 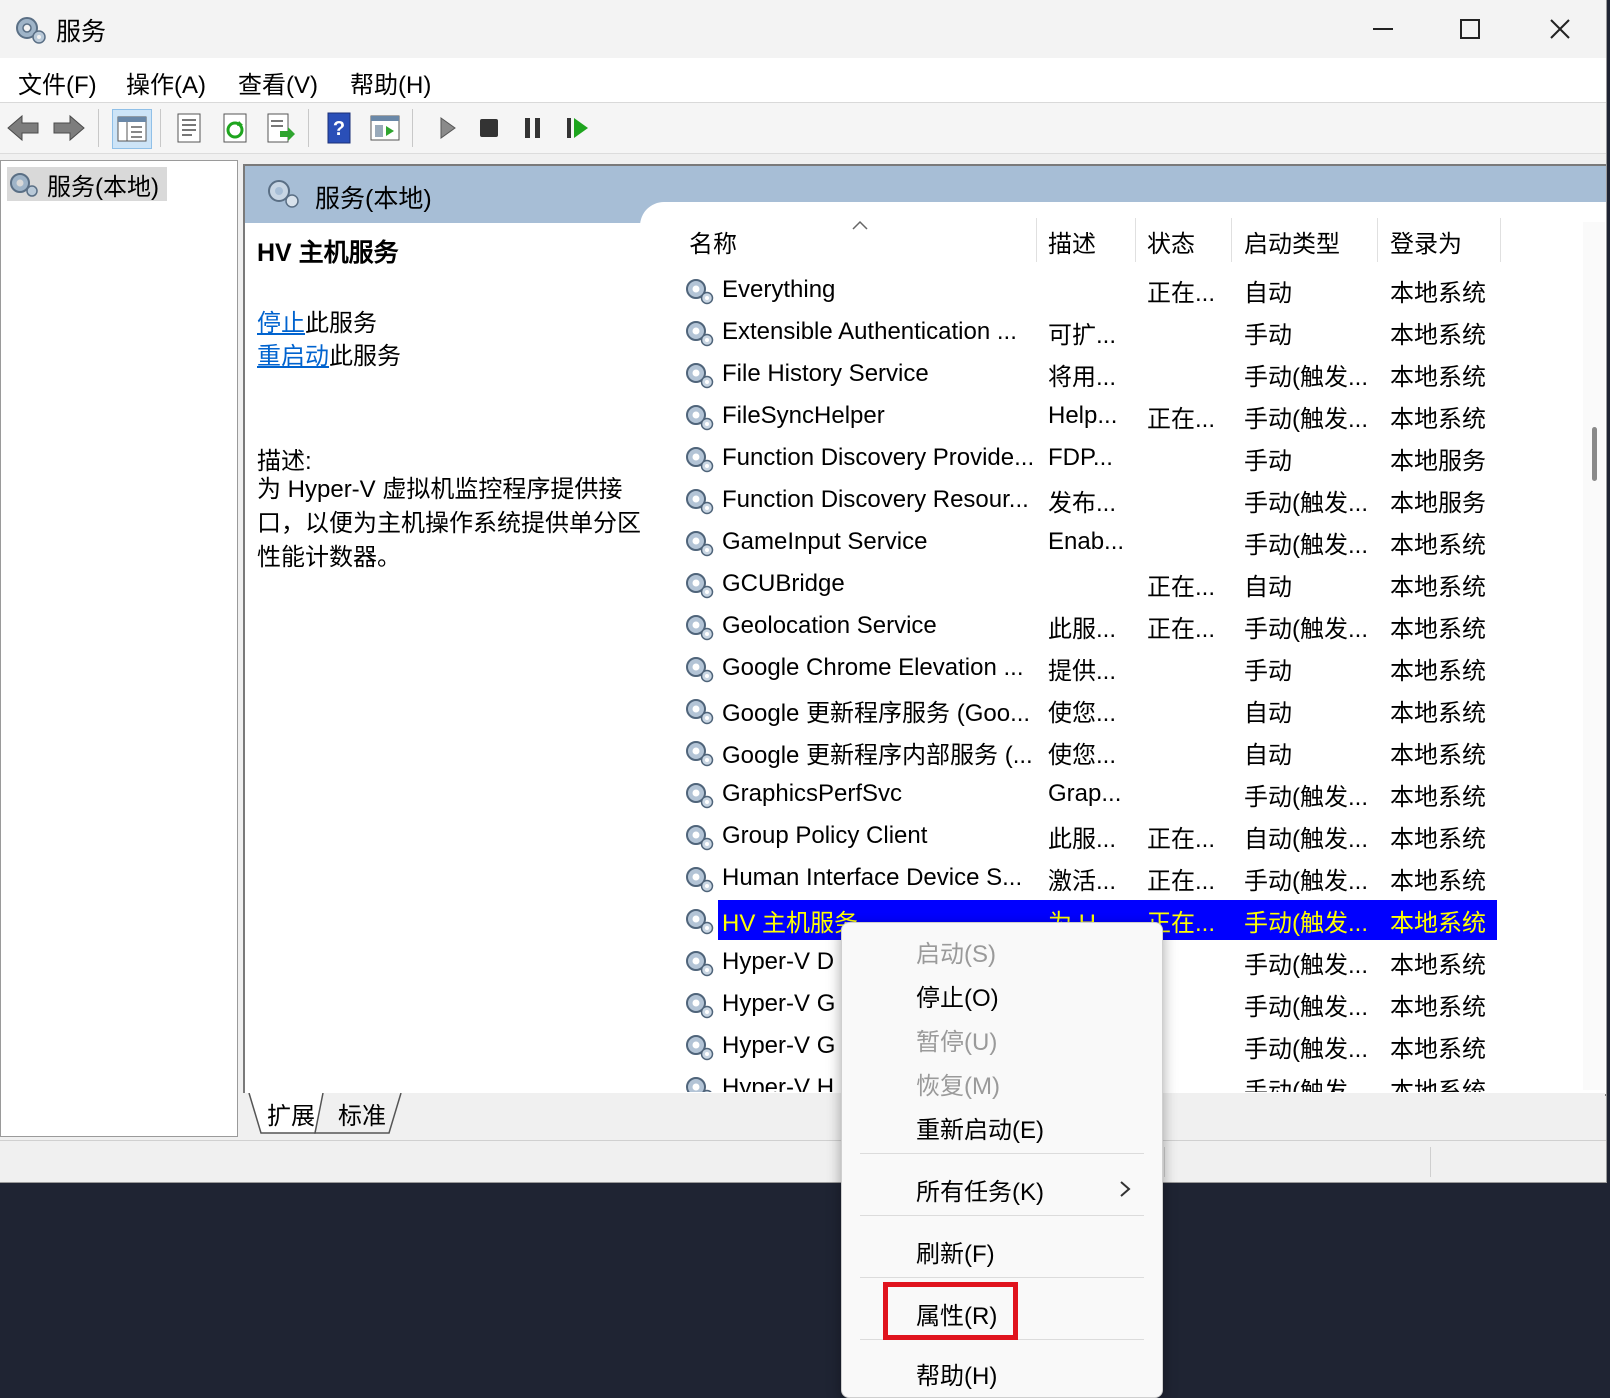 I want to click on vertical-scrollbar, so click(x=1594, y=656).